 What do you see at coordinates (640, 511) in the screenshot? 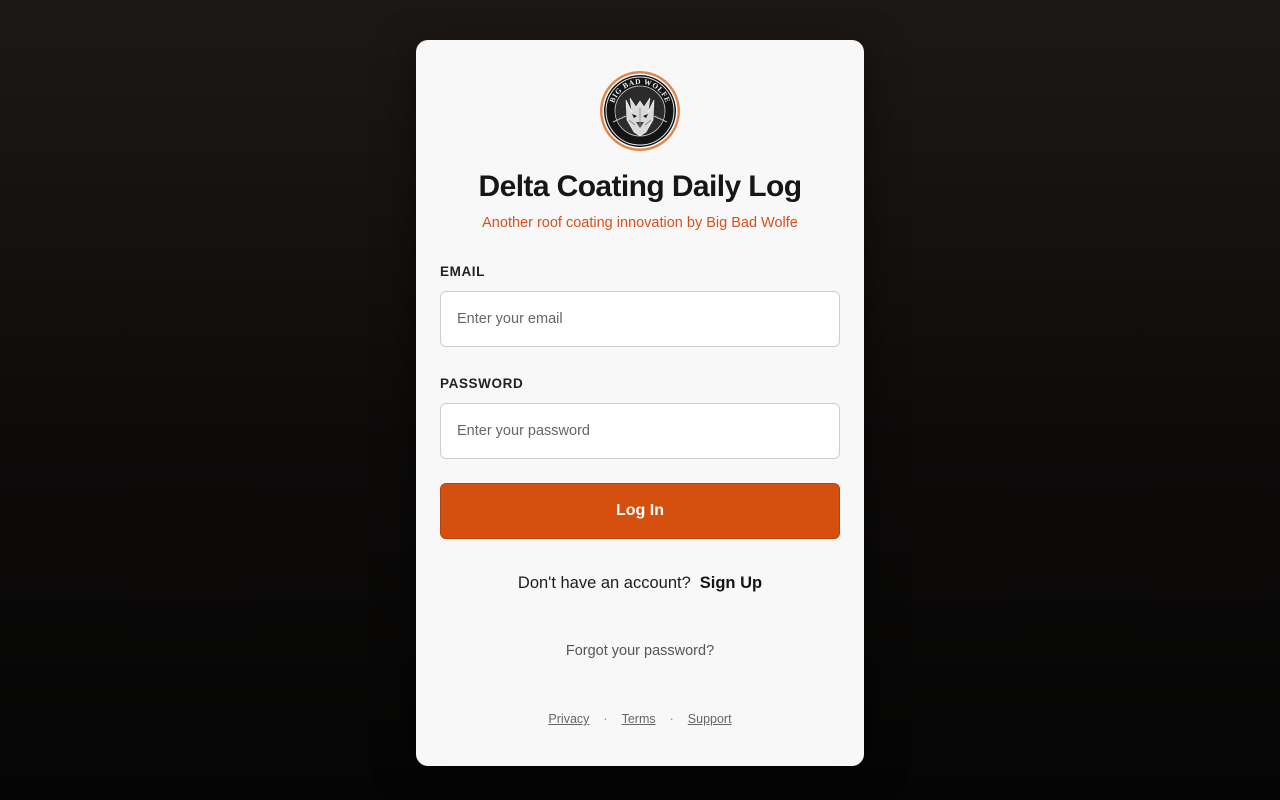
I see `login-button: Log In` at bounding box center [640, 511].